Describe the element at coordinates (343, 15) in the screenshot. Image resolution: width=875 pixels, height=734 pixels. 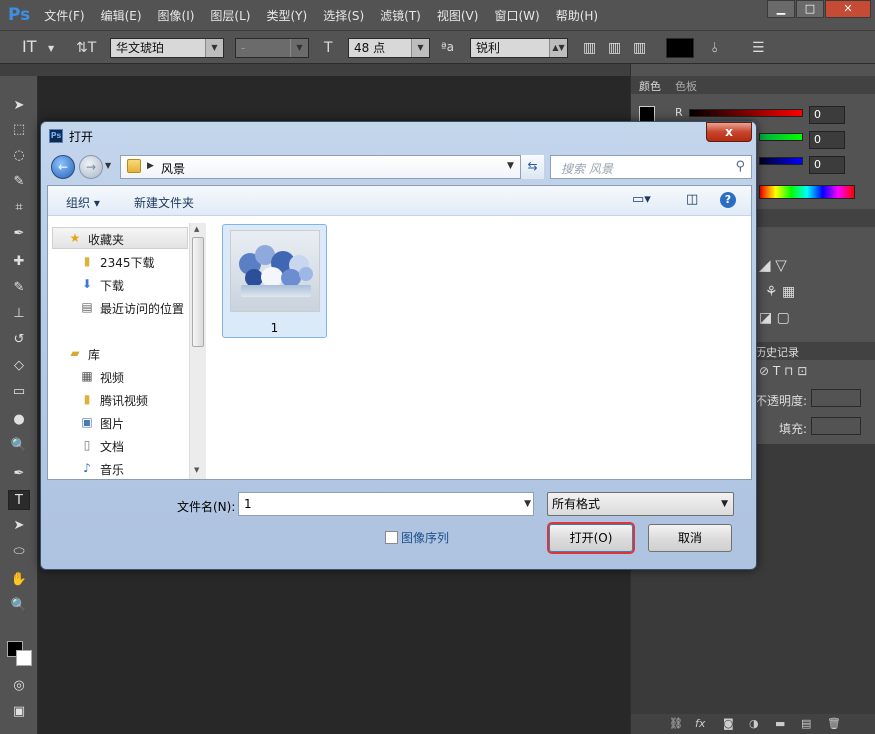
I see `menu-select: 选择(S)` at that location.